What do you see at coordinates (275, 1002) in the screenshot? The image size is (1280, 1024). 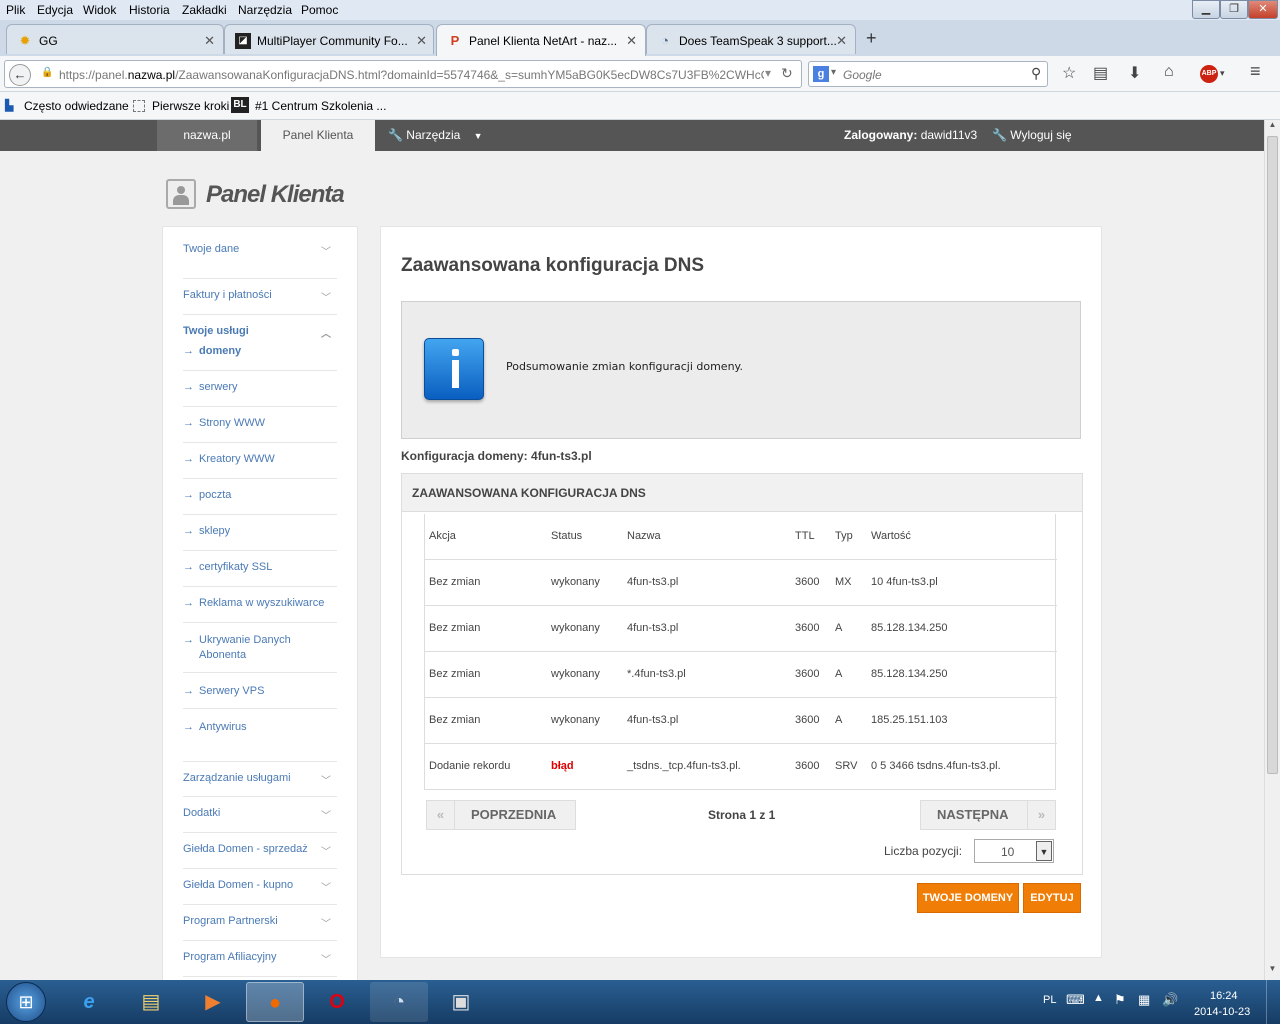 I see `firefox-icon: ●` at bounding box center [275, 1002].